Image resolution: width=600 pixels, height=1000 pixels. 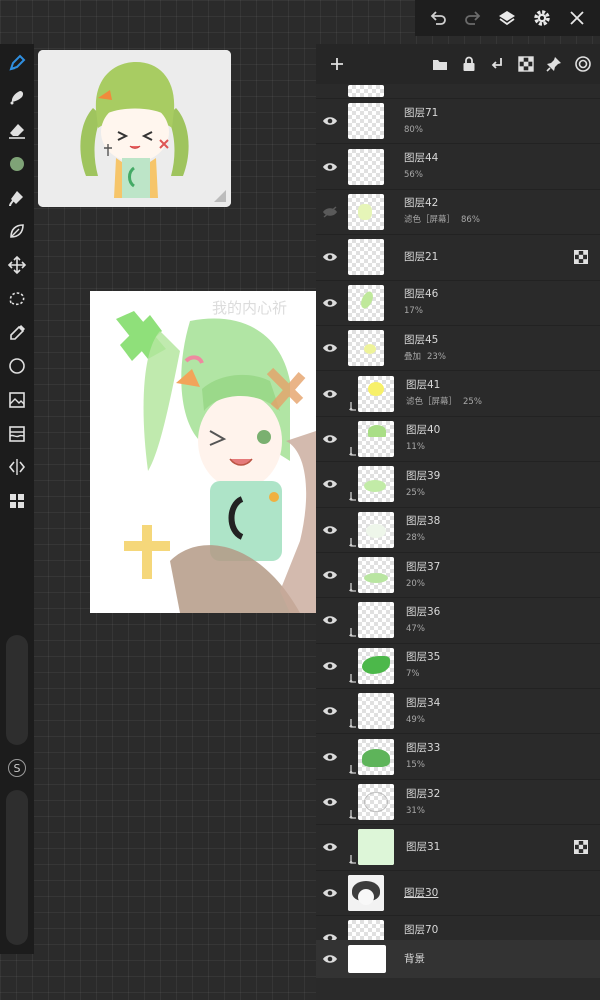 I want to click on reference-window, so click(x=134, y=128).